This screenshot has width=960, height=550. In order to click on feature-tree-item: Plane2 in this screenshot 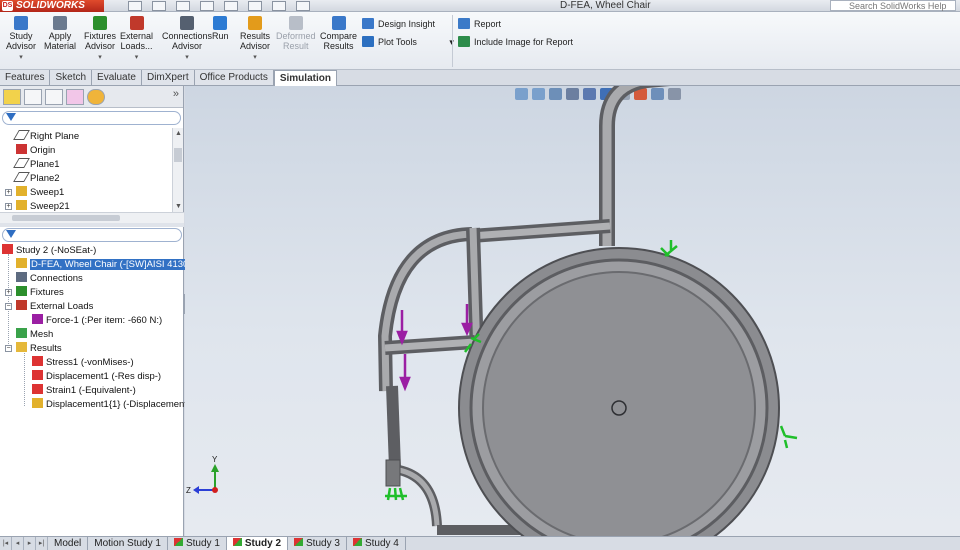, I will do `click(36, 179)`.